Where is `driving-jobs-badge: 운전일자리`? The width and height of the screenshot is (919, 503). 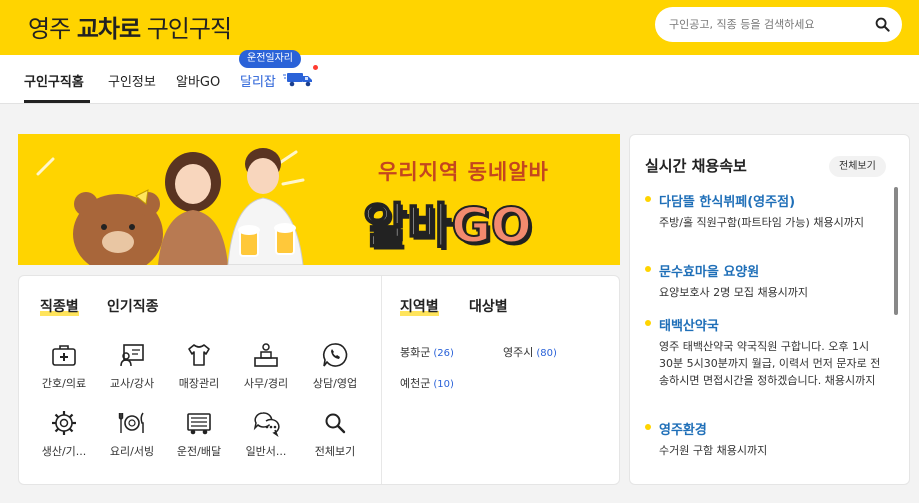 driving-jobs-badge: 운전일자리 is located at coordinates (270, 59).